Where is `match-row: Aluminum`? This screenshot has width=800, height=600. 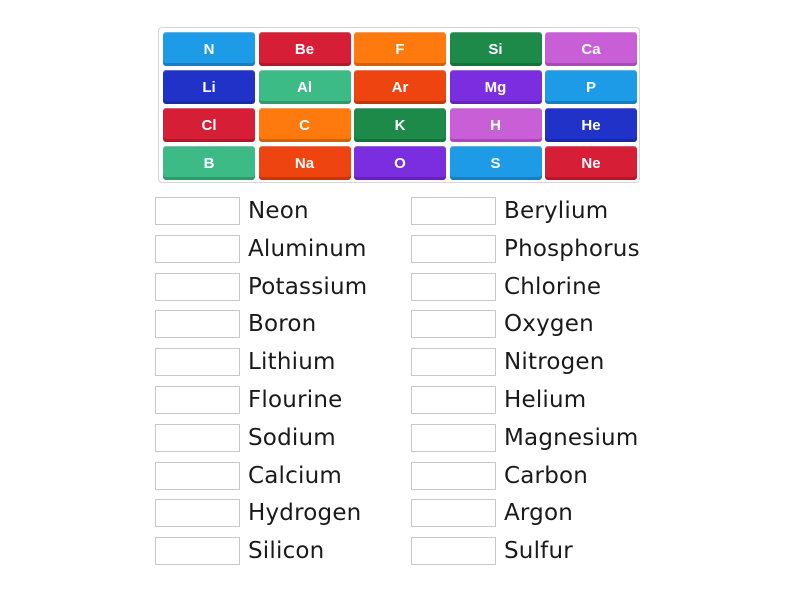
match-row: Aluminum is located at coordinates (261, 249).